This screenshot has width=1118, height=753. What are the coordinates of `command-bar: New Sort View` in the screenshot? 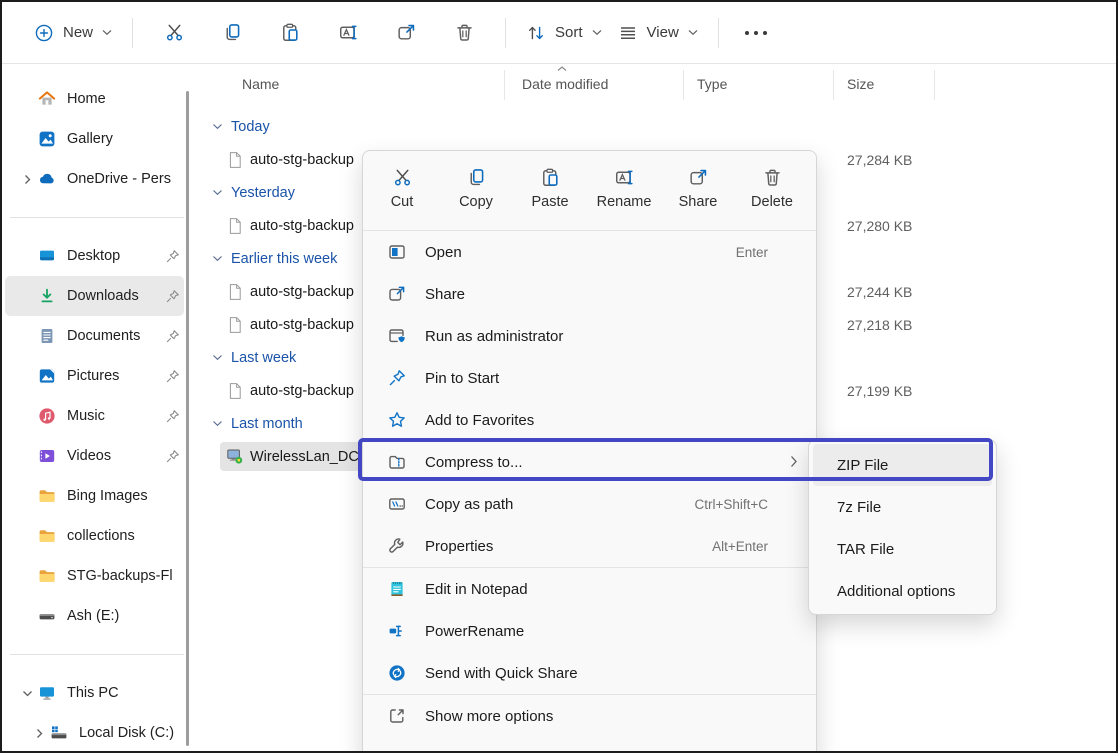 It's located at (559, 33).